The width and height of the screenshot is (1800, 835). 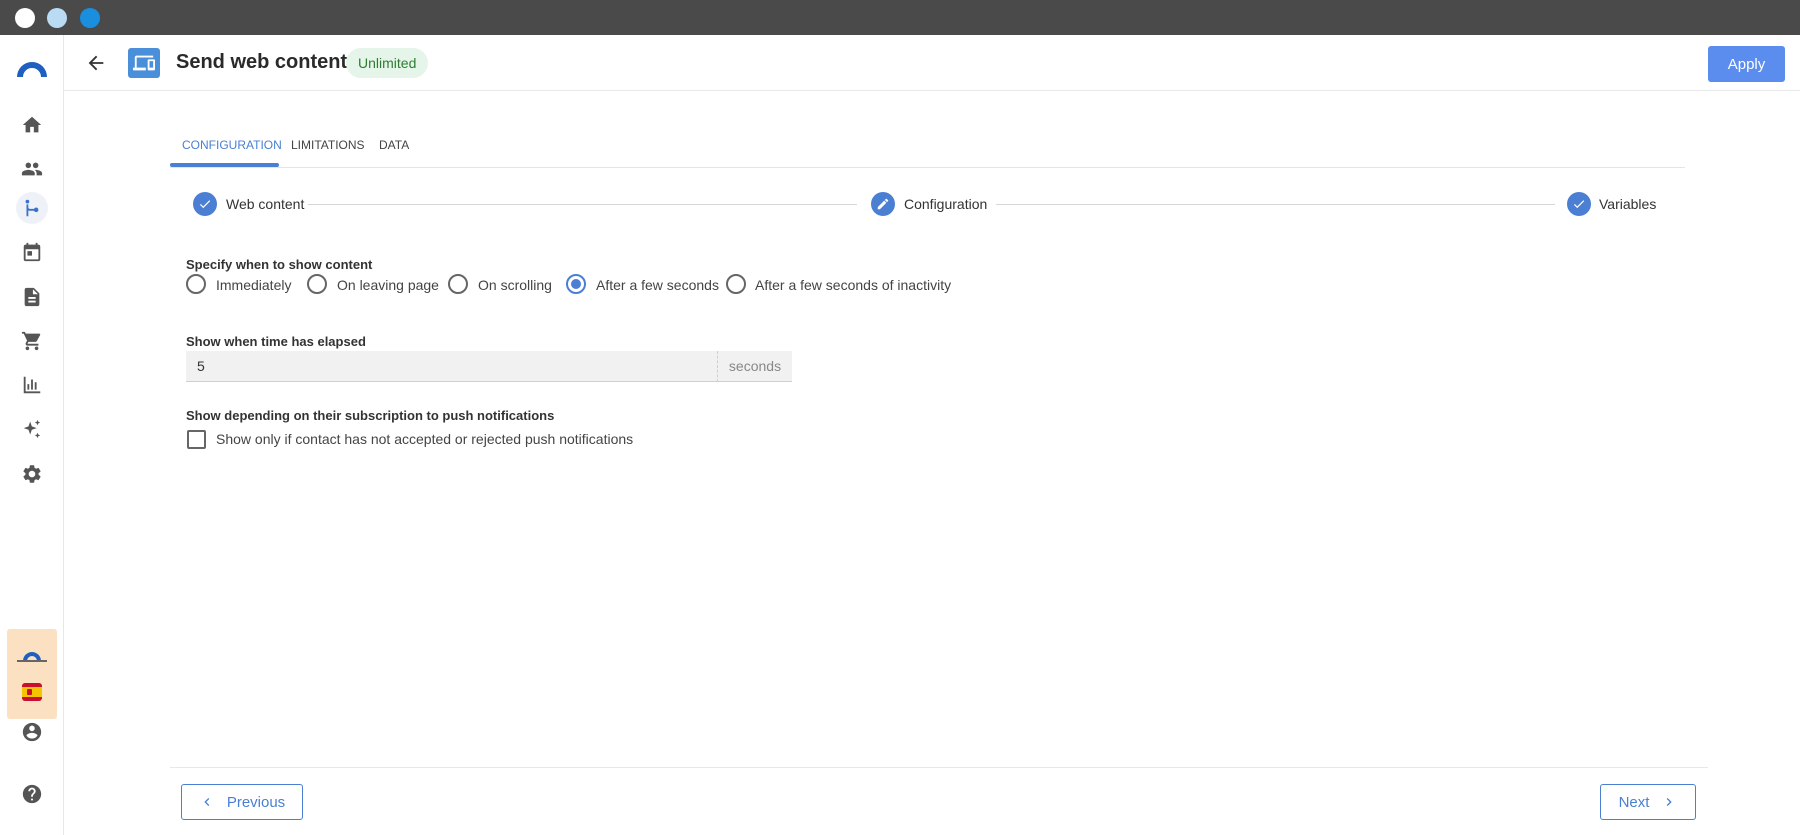 I want to click on radio-label: On leaving page, so click(x=388, y=285).